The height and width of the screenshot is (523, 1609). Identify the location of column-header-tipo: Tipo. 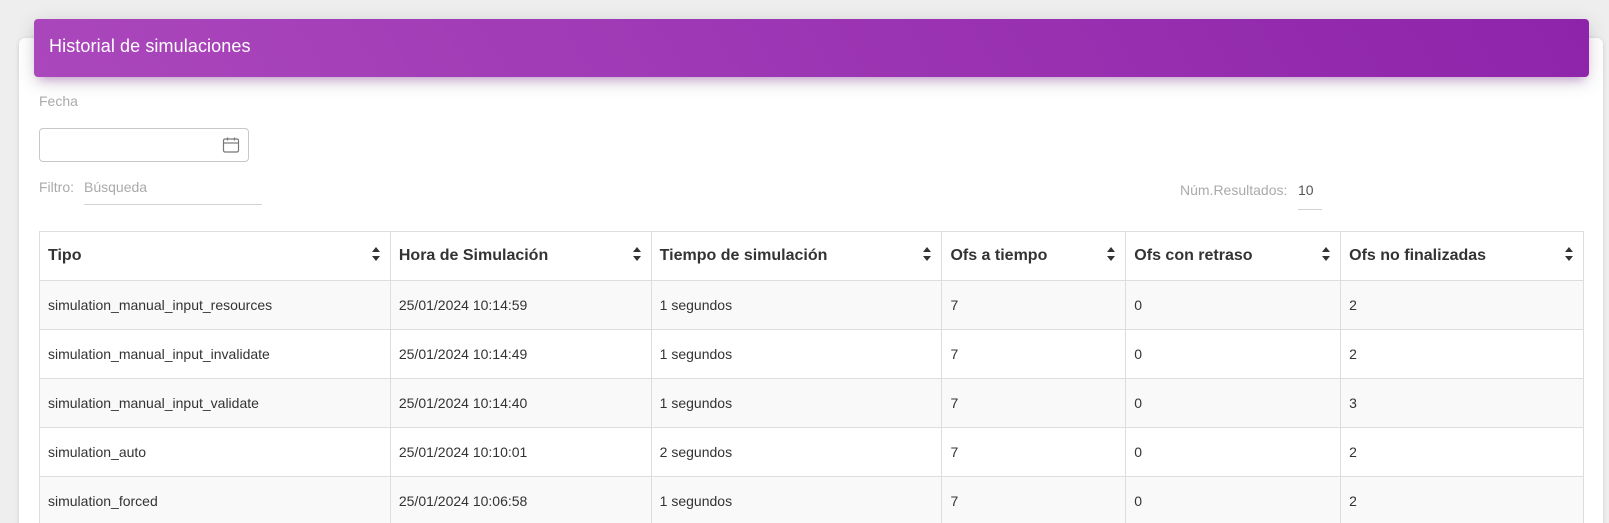
(215, 256).